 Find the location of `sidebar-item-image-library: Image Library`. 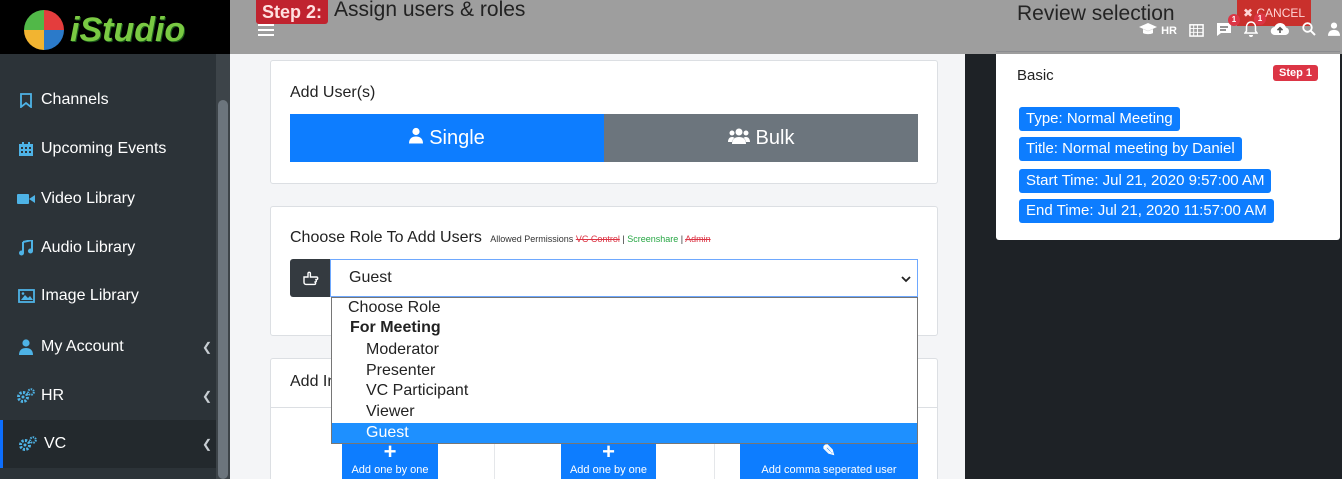

sidebar-item-image-library: Image Library is located at coordinates (108, 296).